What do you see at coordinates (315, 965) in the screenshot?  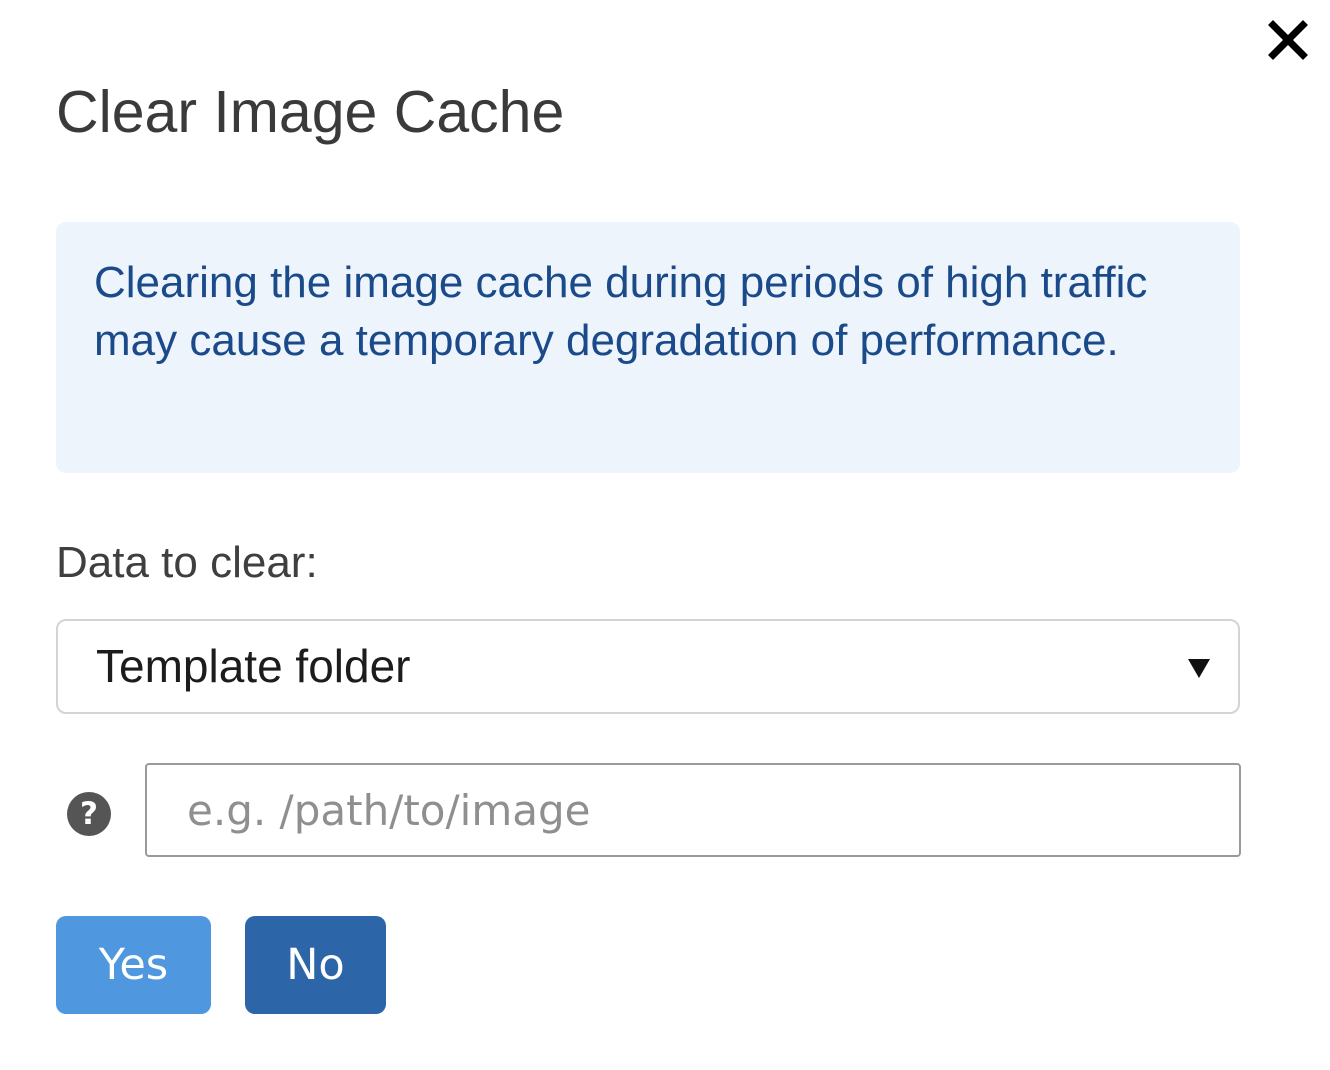 I see `no-button: No` at bounding box center [315, 965].